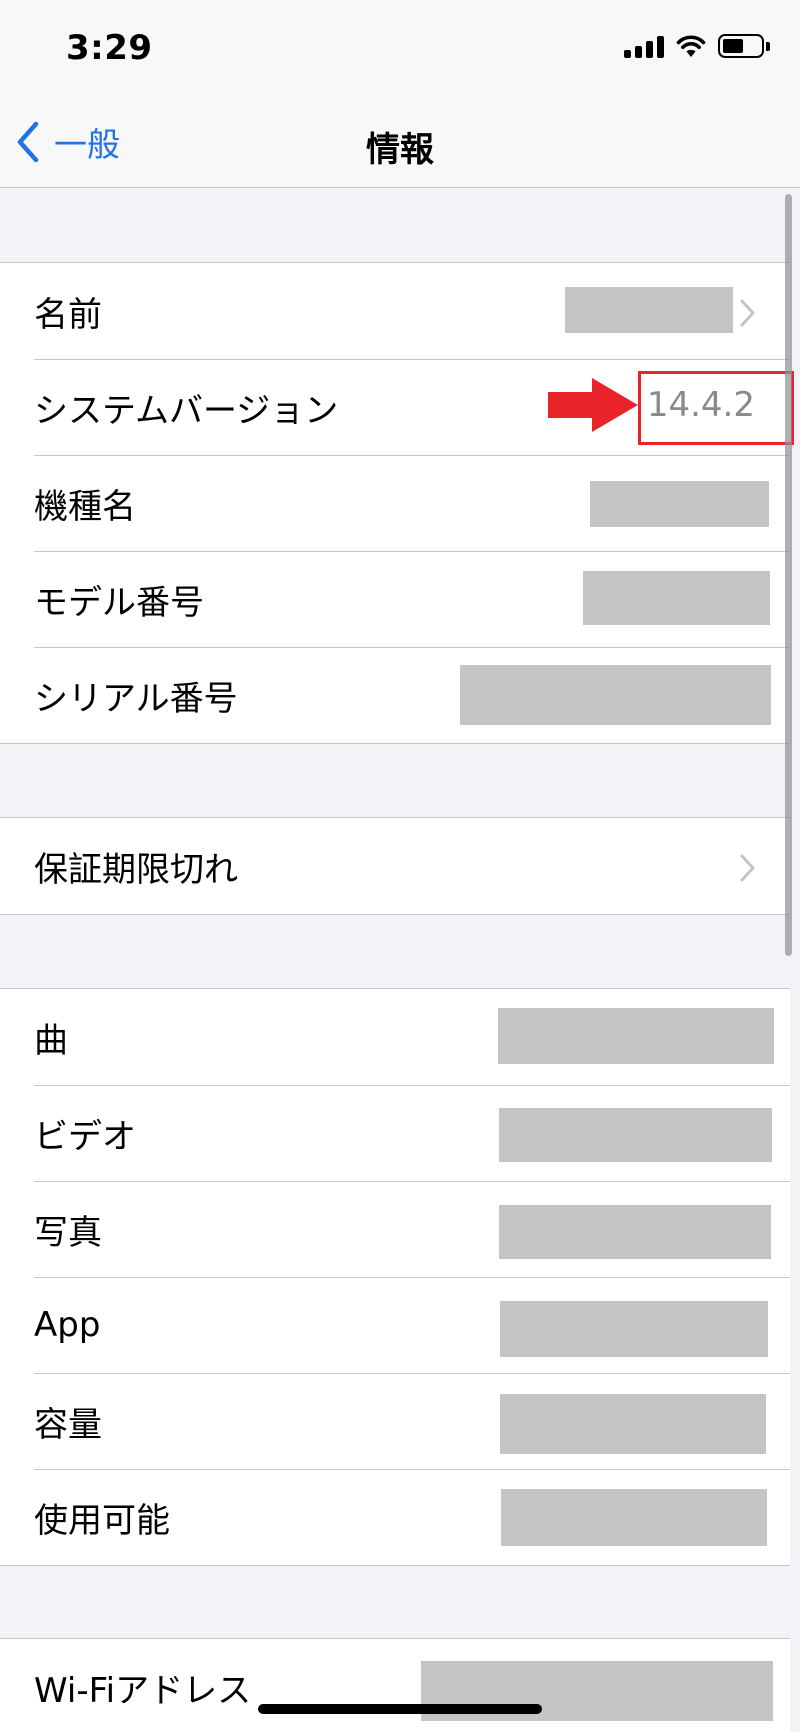 This screenshot has height=1732, width=800. I want to click on row-warranty: 保証期限切れ, so click(395, 866).